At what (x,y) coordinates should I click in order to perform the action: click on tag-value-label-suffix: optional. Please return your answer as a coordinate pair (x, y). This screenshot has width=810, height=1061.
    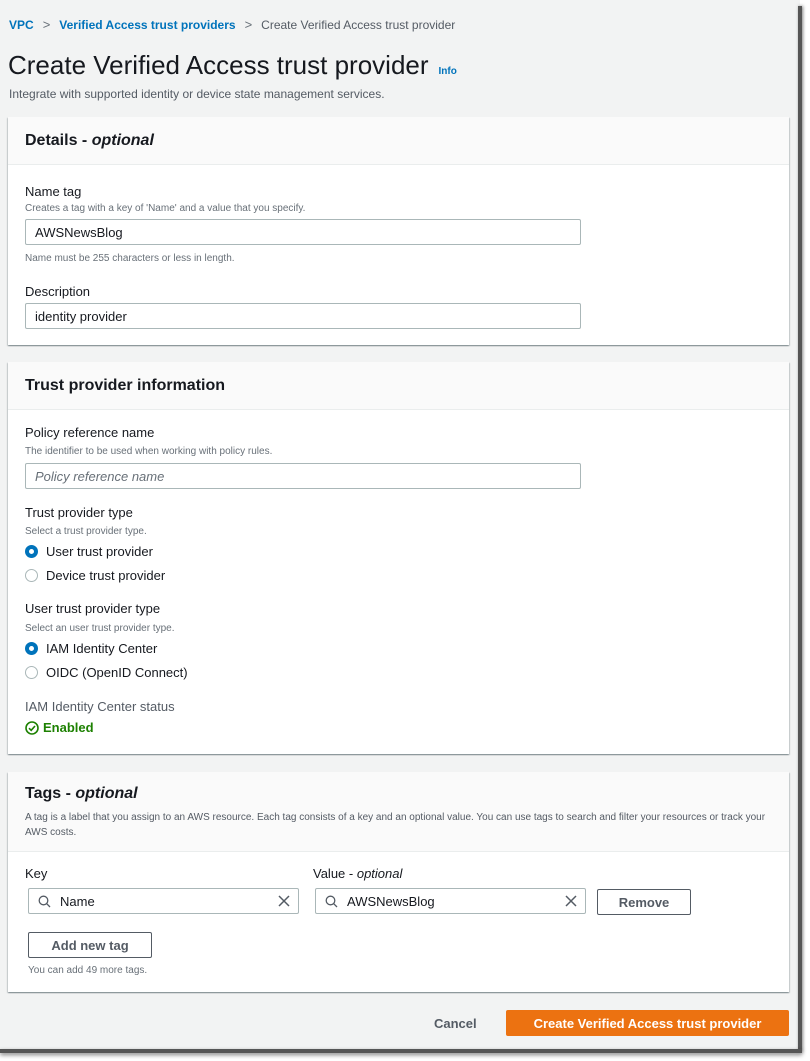
    Looking at the image, I should click on (379, 873).